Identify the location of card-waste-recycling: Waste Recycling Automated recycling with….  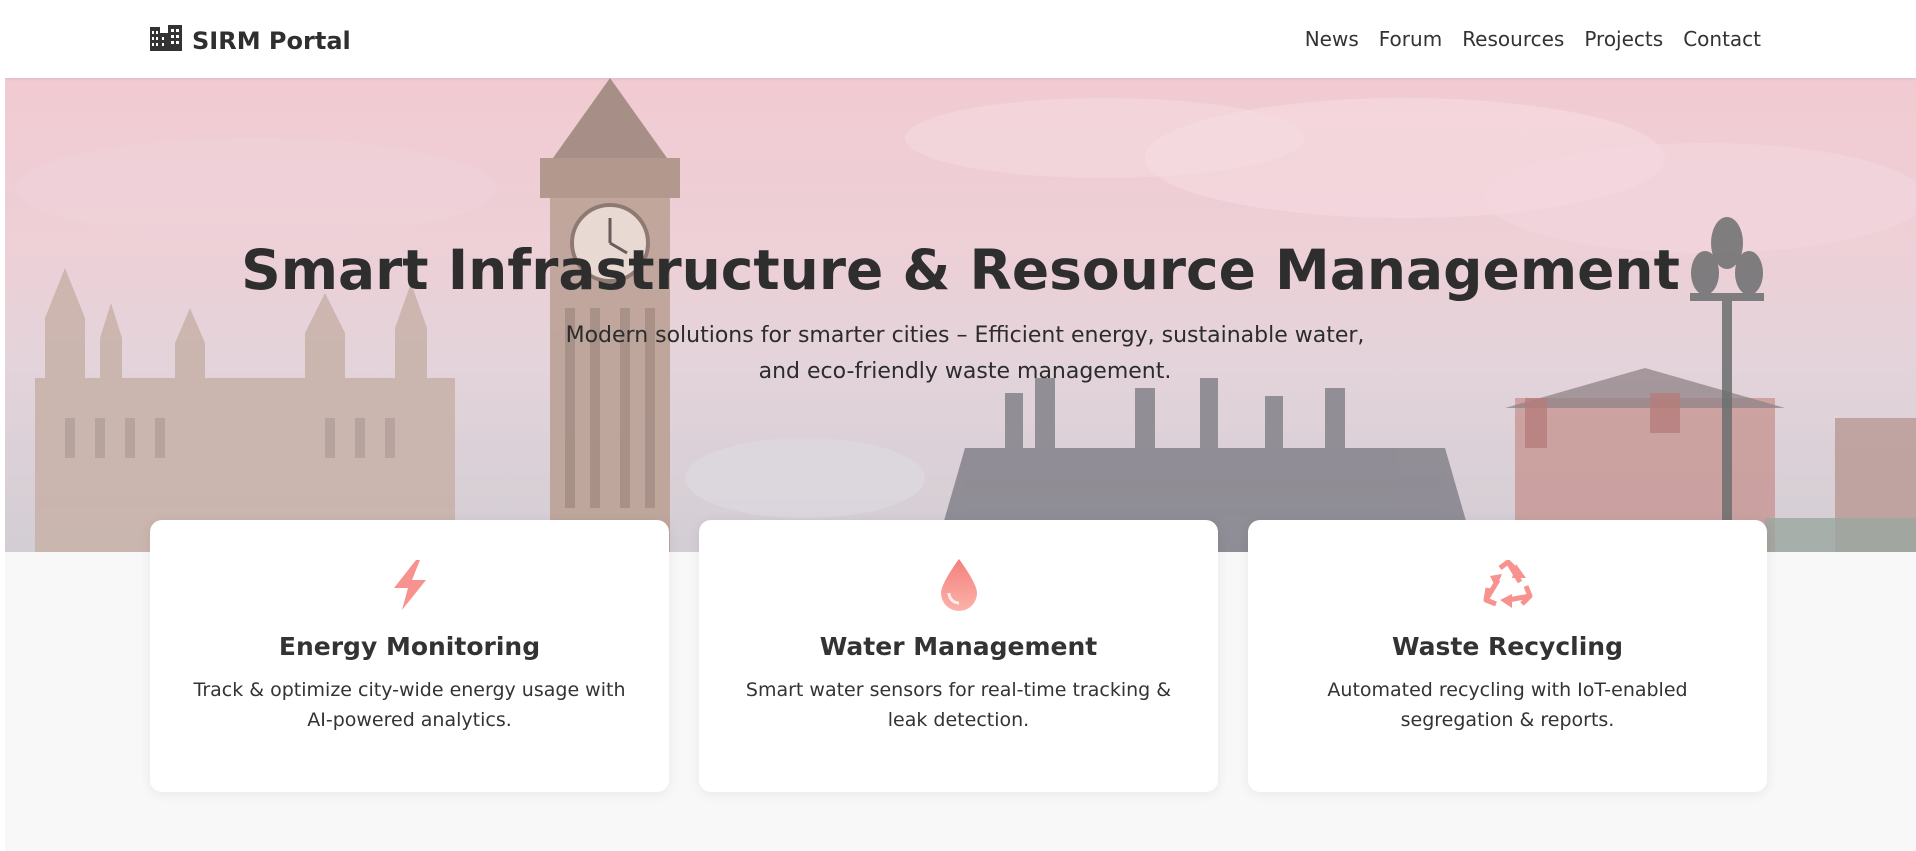
(1507, 656).